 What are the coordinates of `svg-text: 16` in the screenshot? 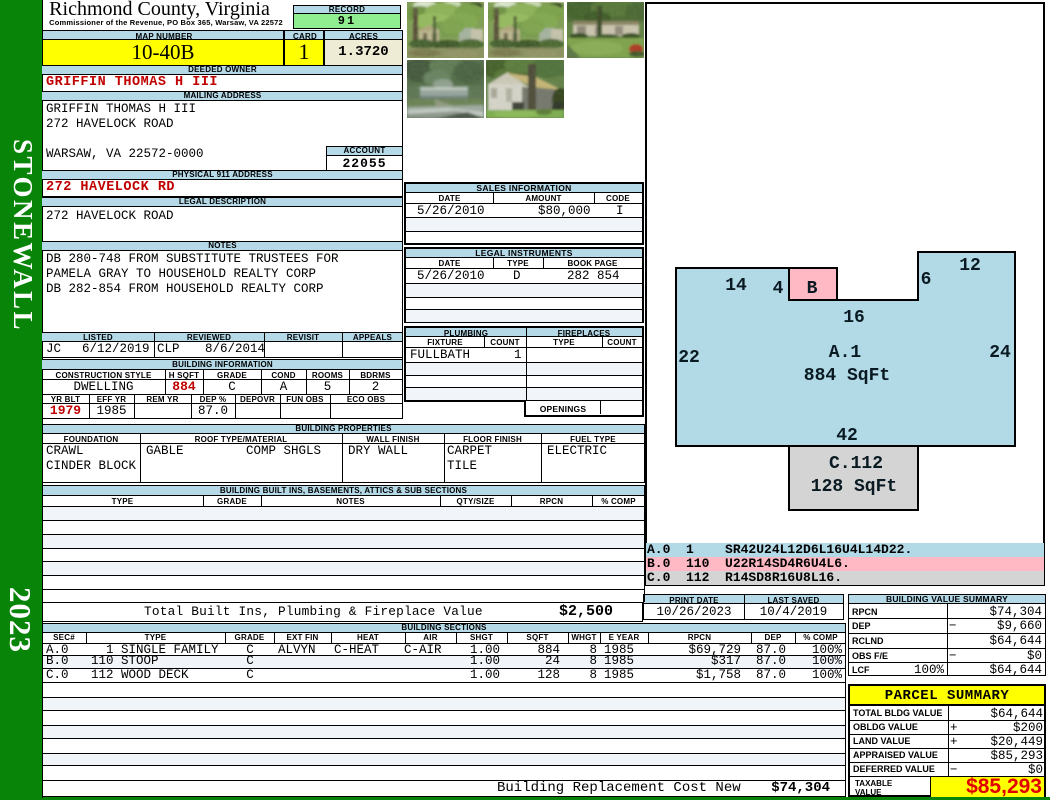 It's located at (854, 318).